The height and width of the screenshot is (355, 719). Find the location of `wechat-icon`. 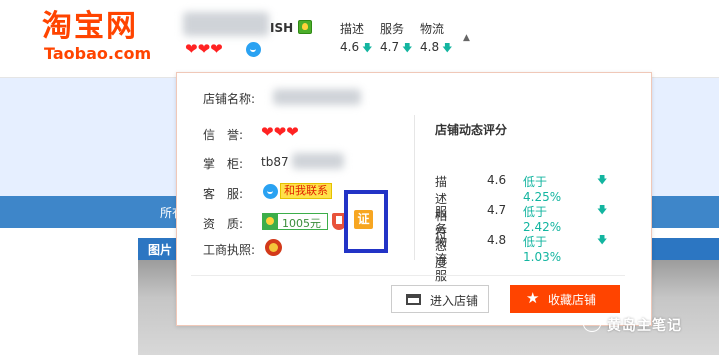

wechat-icon is located at coordinates (592, 324).